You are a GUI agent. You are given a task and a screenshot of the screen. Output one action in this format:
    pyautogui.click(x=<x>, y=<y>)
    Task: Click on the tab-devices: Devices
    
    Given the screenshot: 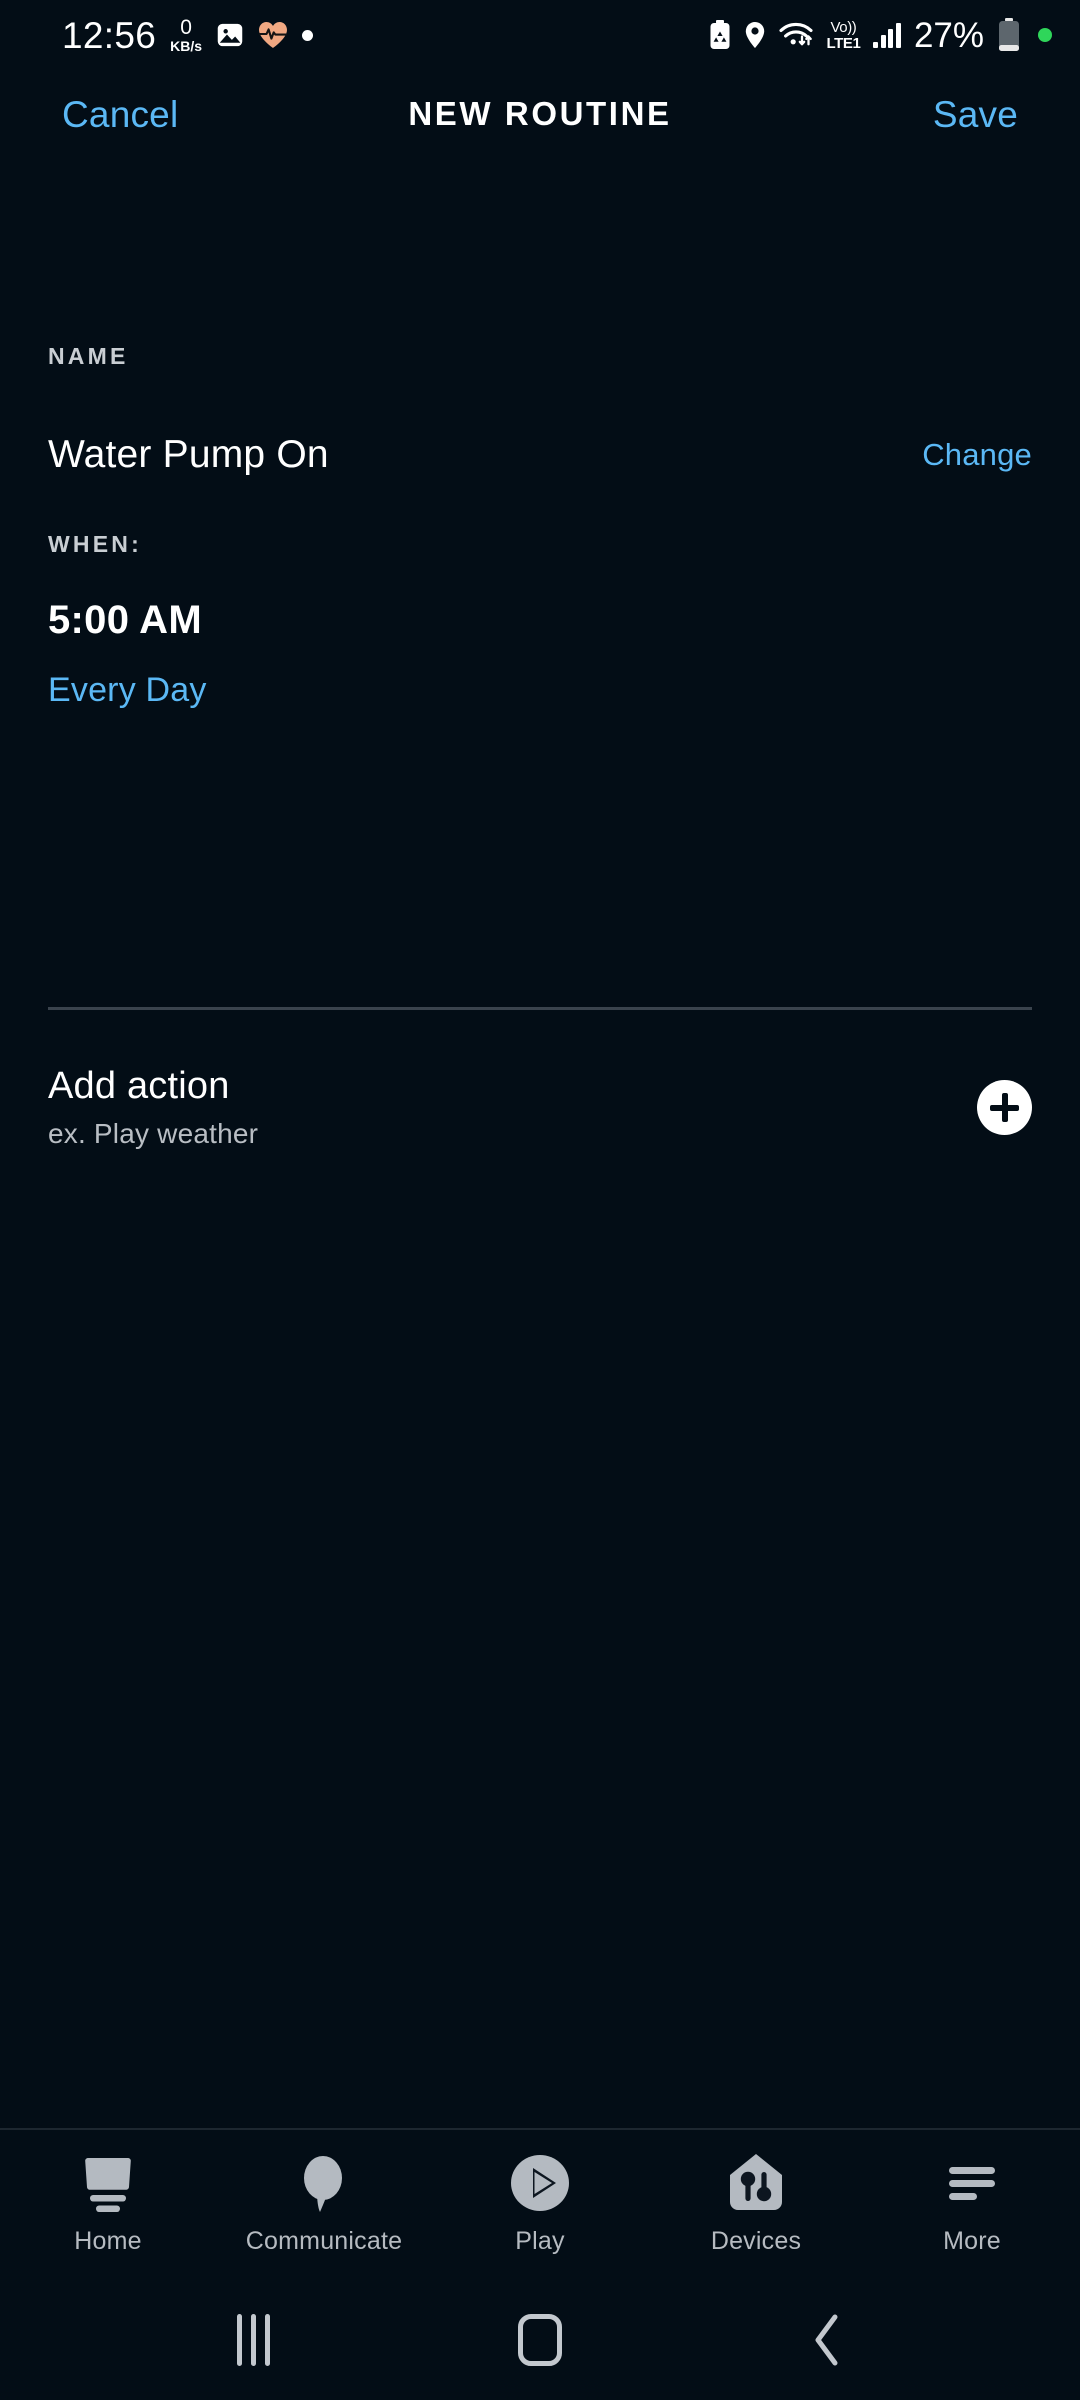 What is the action you would take?
    pyautogui.click(x=756, y=2202)
    